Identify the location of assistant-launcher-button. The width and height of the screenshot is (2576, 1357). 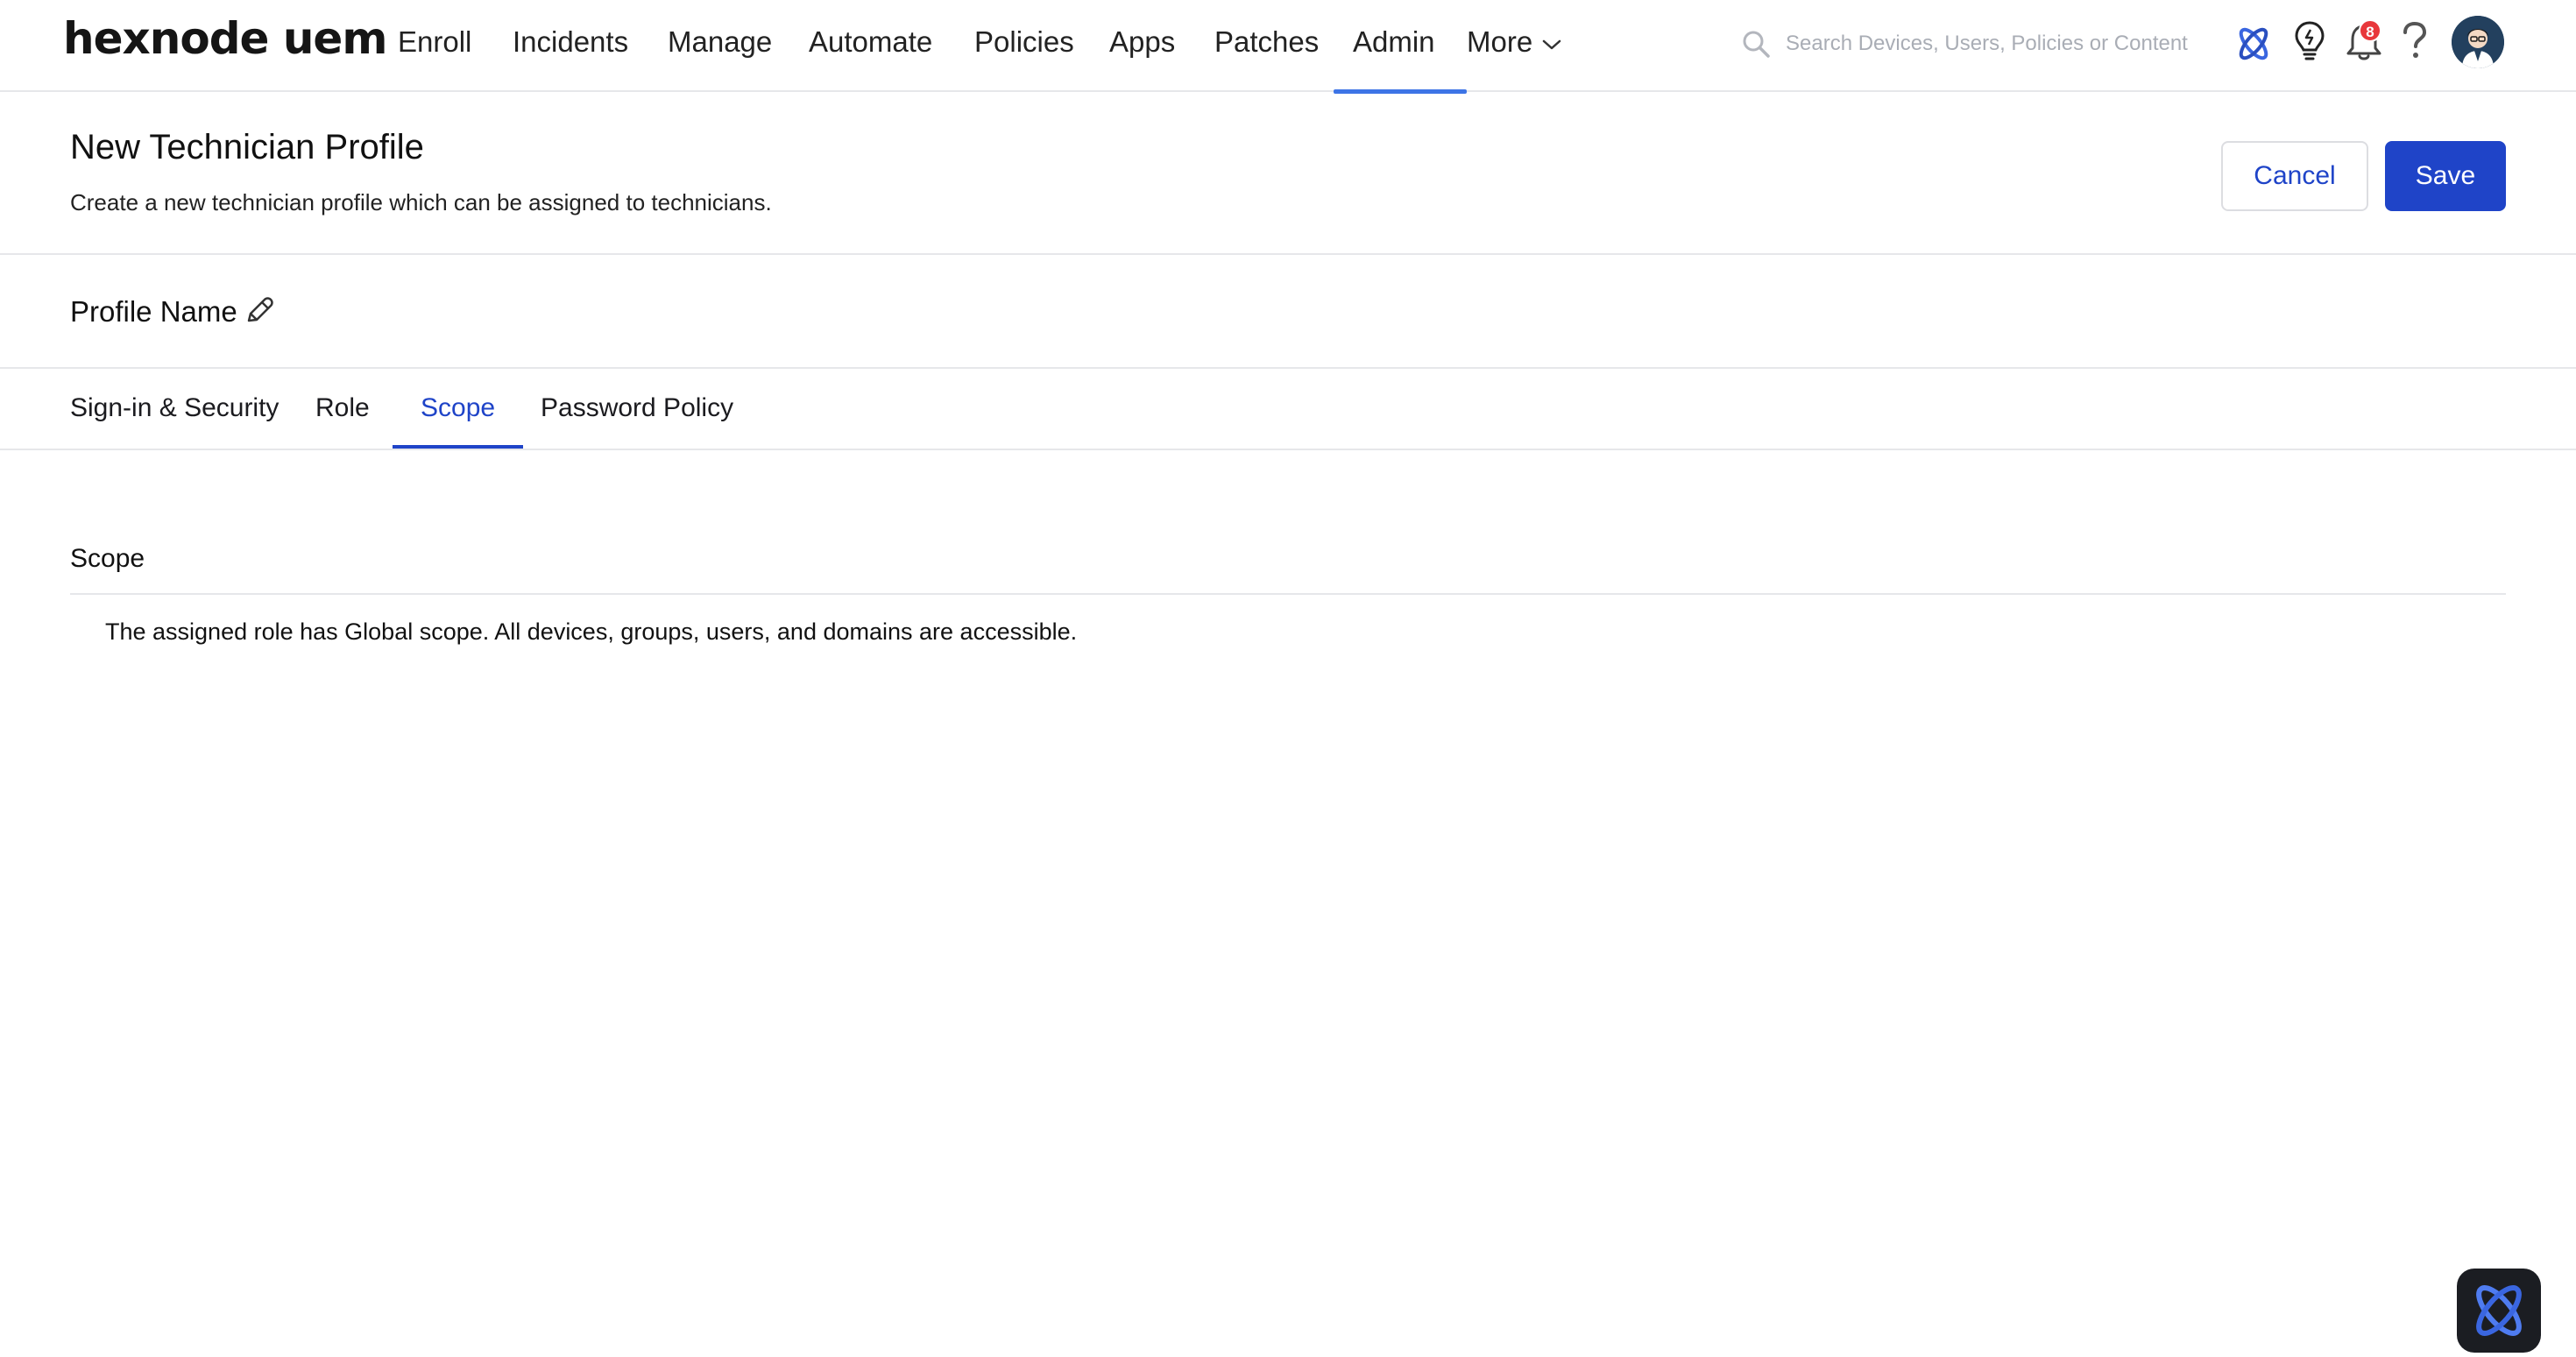
(2499, 1311).